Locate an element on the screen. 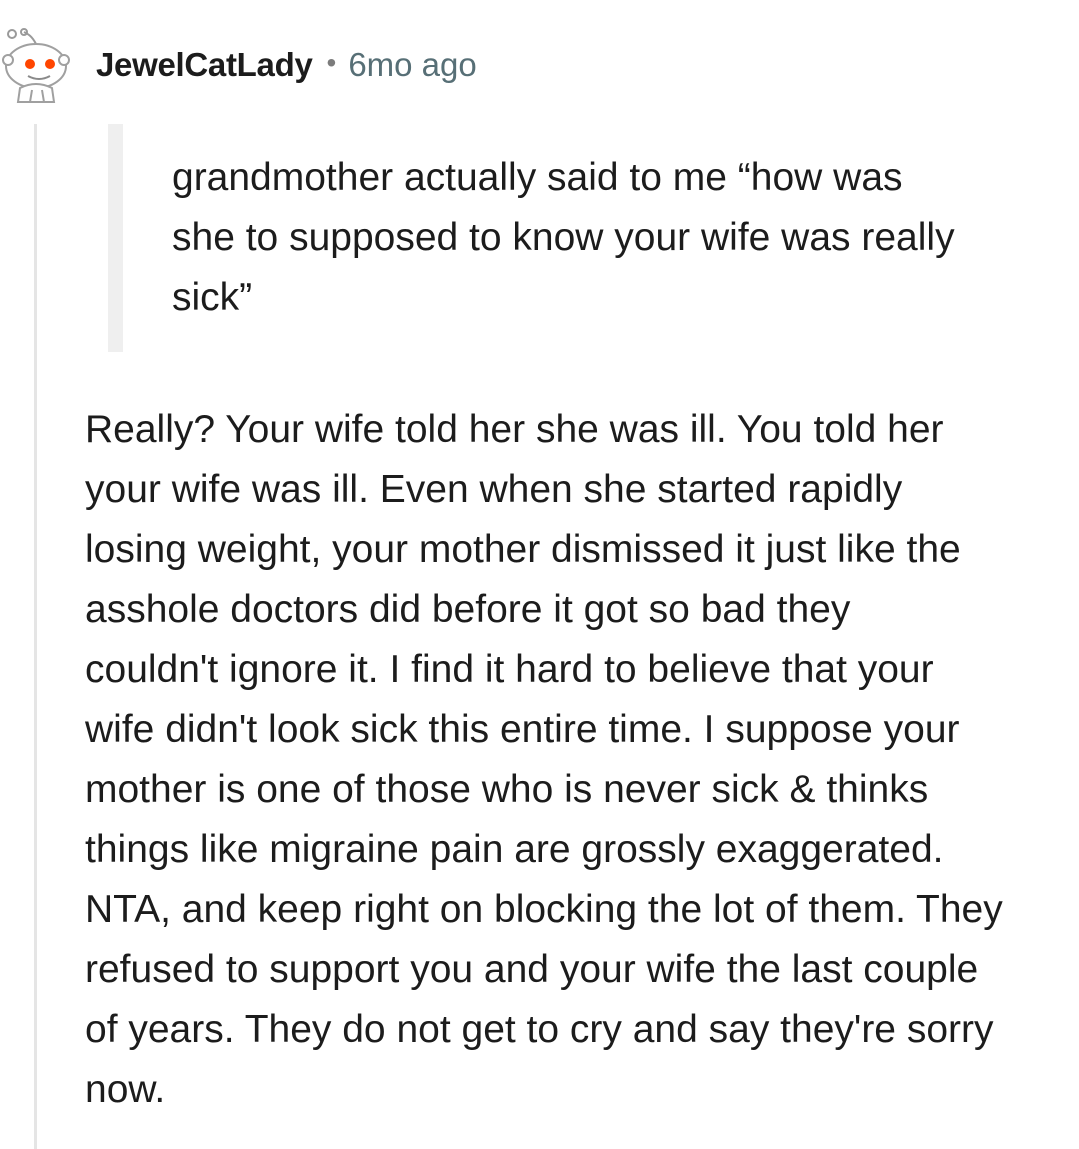 This screenshot has width=1079, height=1149. comment-meta: JewelCatLady • 6mo ago is located at coordinates (286, 65).